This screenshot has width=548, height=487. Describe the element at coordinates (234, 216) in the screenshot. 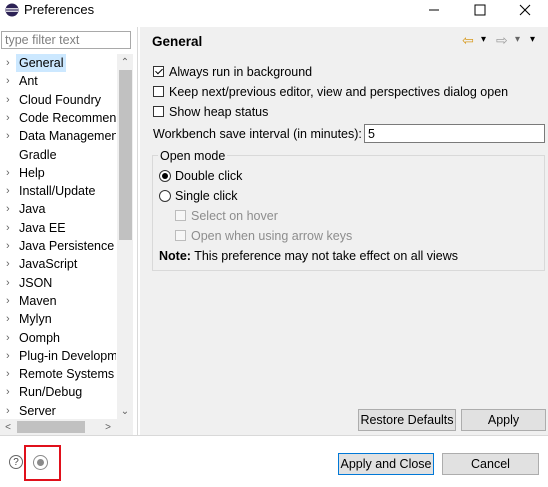

I see `select-on-hover-label: Select on hover` at that location.